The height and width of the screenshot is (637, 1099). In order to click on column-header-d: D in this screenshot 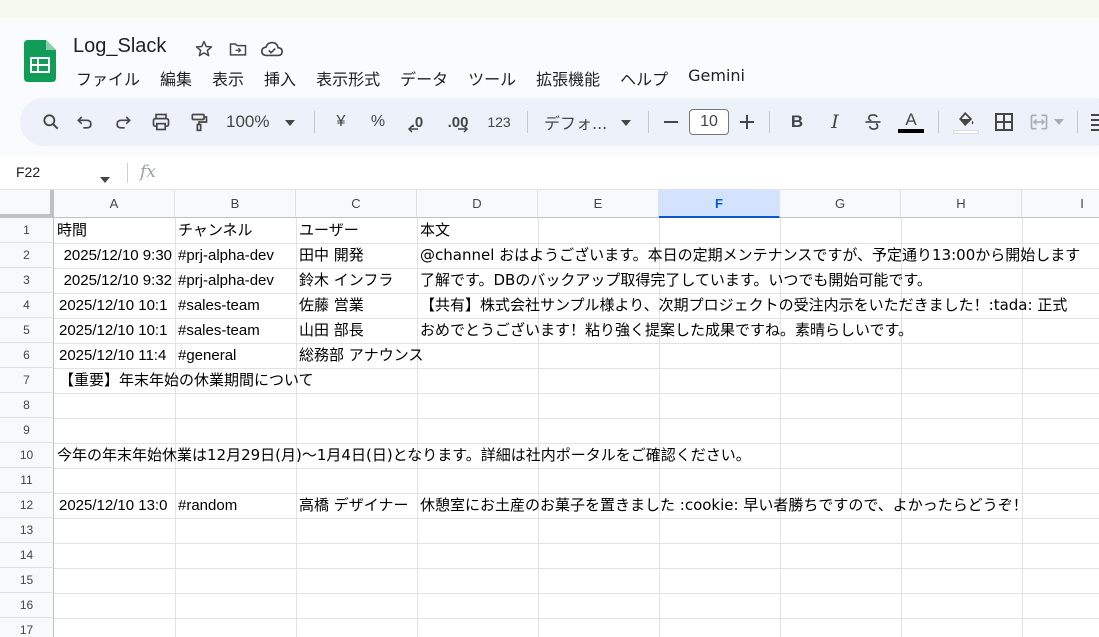, I will do `click(477, 204)`.